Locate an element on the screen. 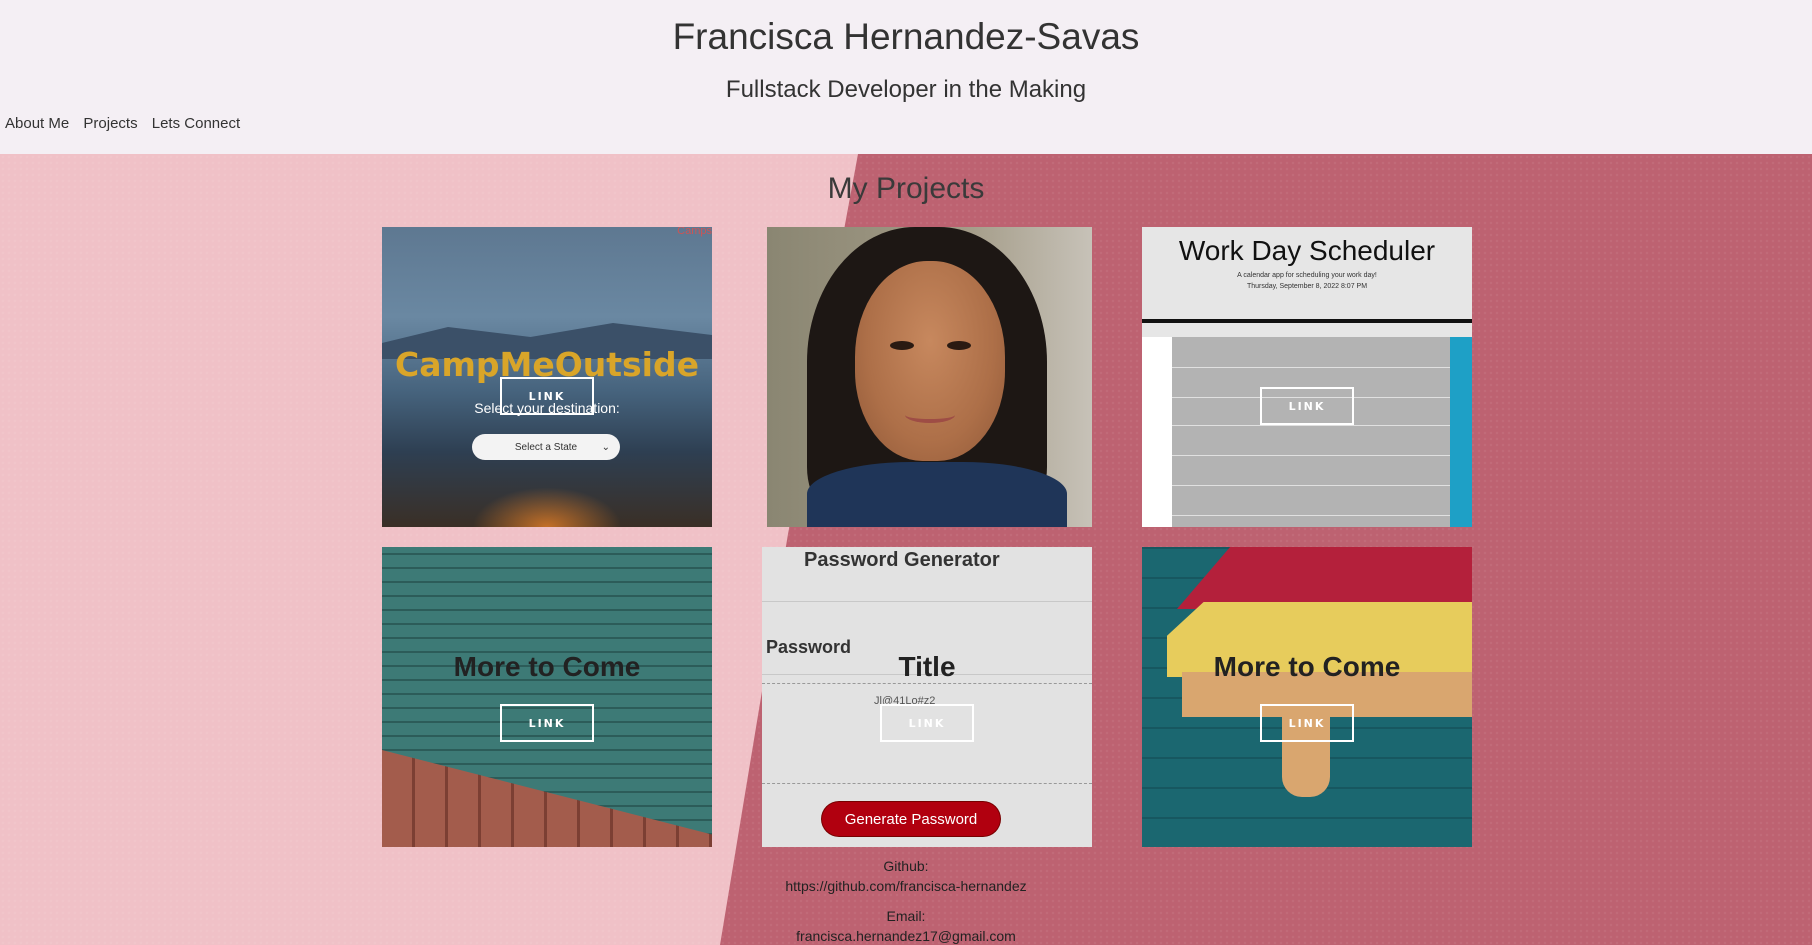 This screenshot has height=945, width=1812. project-card-portrait is located at coordinates (929, 377).